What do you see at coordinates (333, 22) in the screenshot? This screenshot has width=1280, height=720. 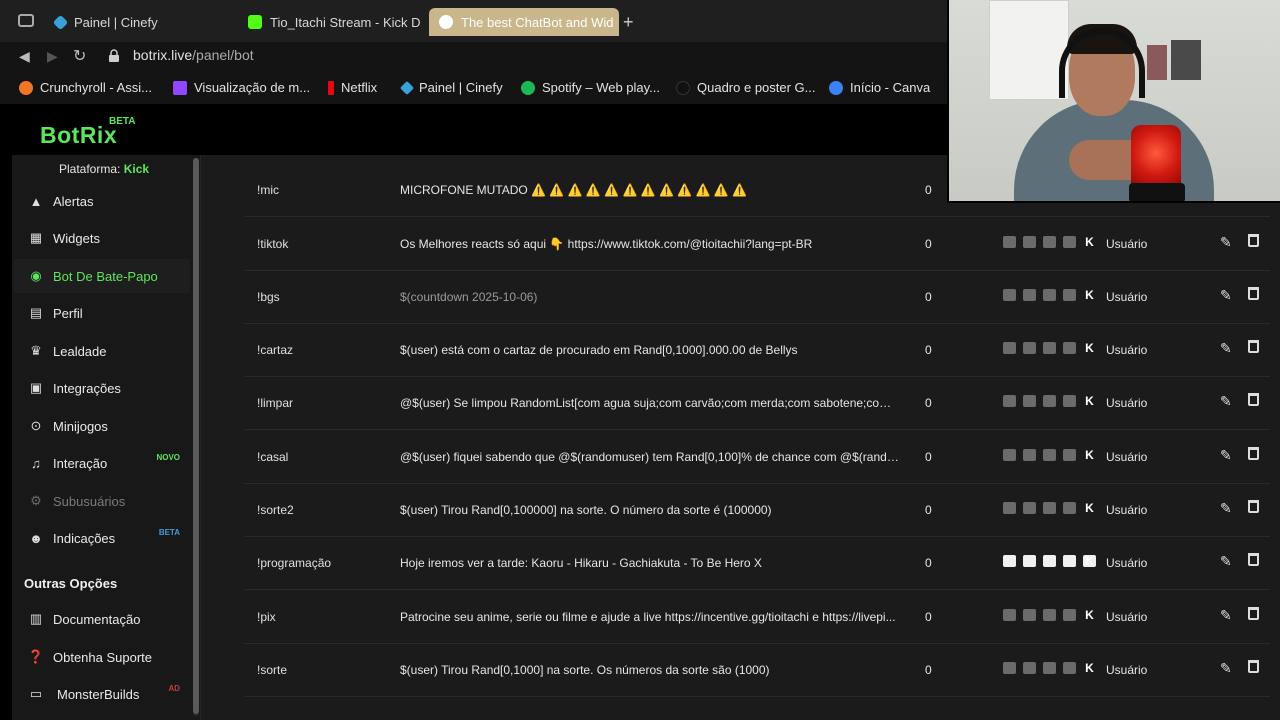 I see `browser-tab-kick: Tio_Itachi Stream - Kick D` at bounding box center [333, 22].